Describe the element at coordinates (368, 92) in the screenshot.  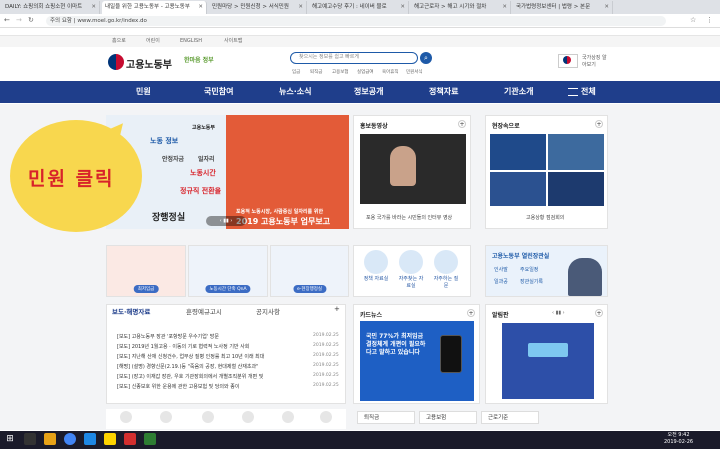
I see `nav-info-disclosure: 정보공개` at that location.